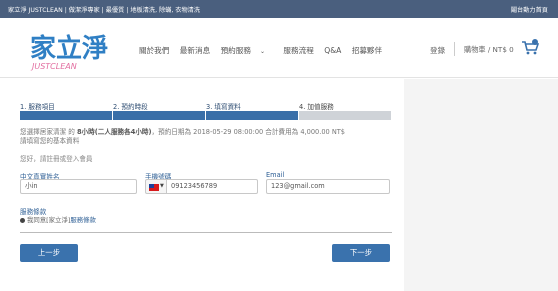  I want to click on cart-link: 購物車 / NT$ 0, so click(489, 50).